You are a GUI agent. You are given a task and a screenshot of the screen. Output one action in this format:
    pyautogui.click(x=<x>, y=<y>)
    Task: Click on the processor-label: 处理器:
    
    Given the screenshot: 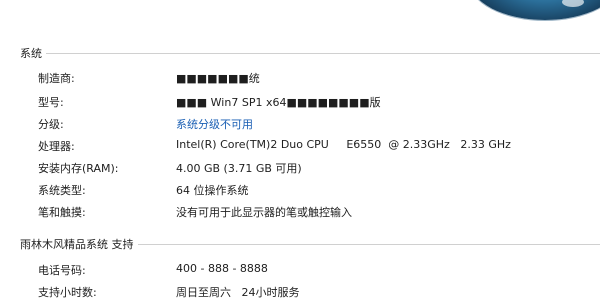 What is the action you would take?
    pyautogui.click(x=56, y=146)
    